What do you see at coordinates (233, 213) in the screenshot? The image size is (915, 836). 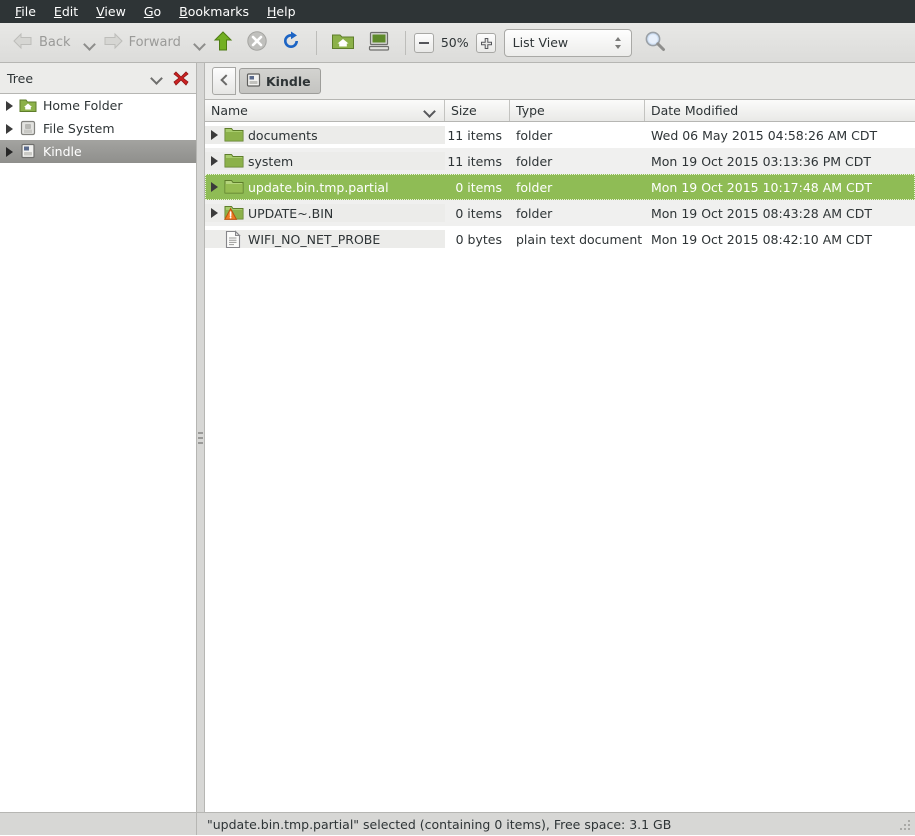 I see `folder-warning-icon` at bounding box center [233, 213].